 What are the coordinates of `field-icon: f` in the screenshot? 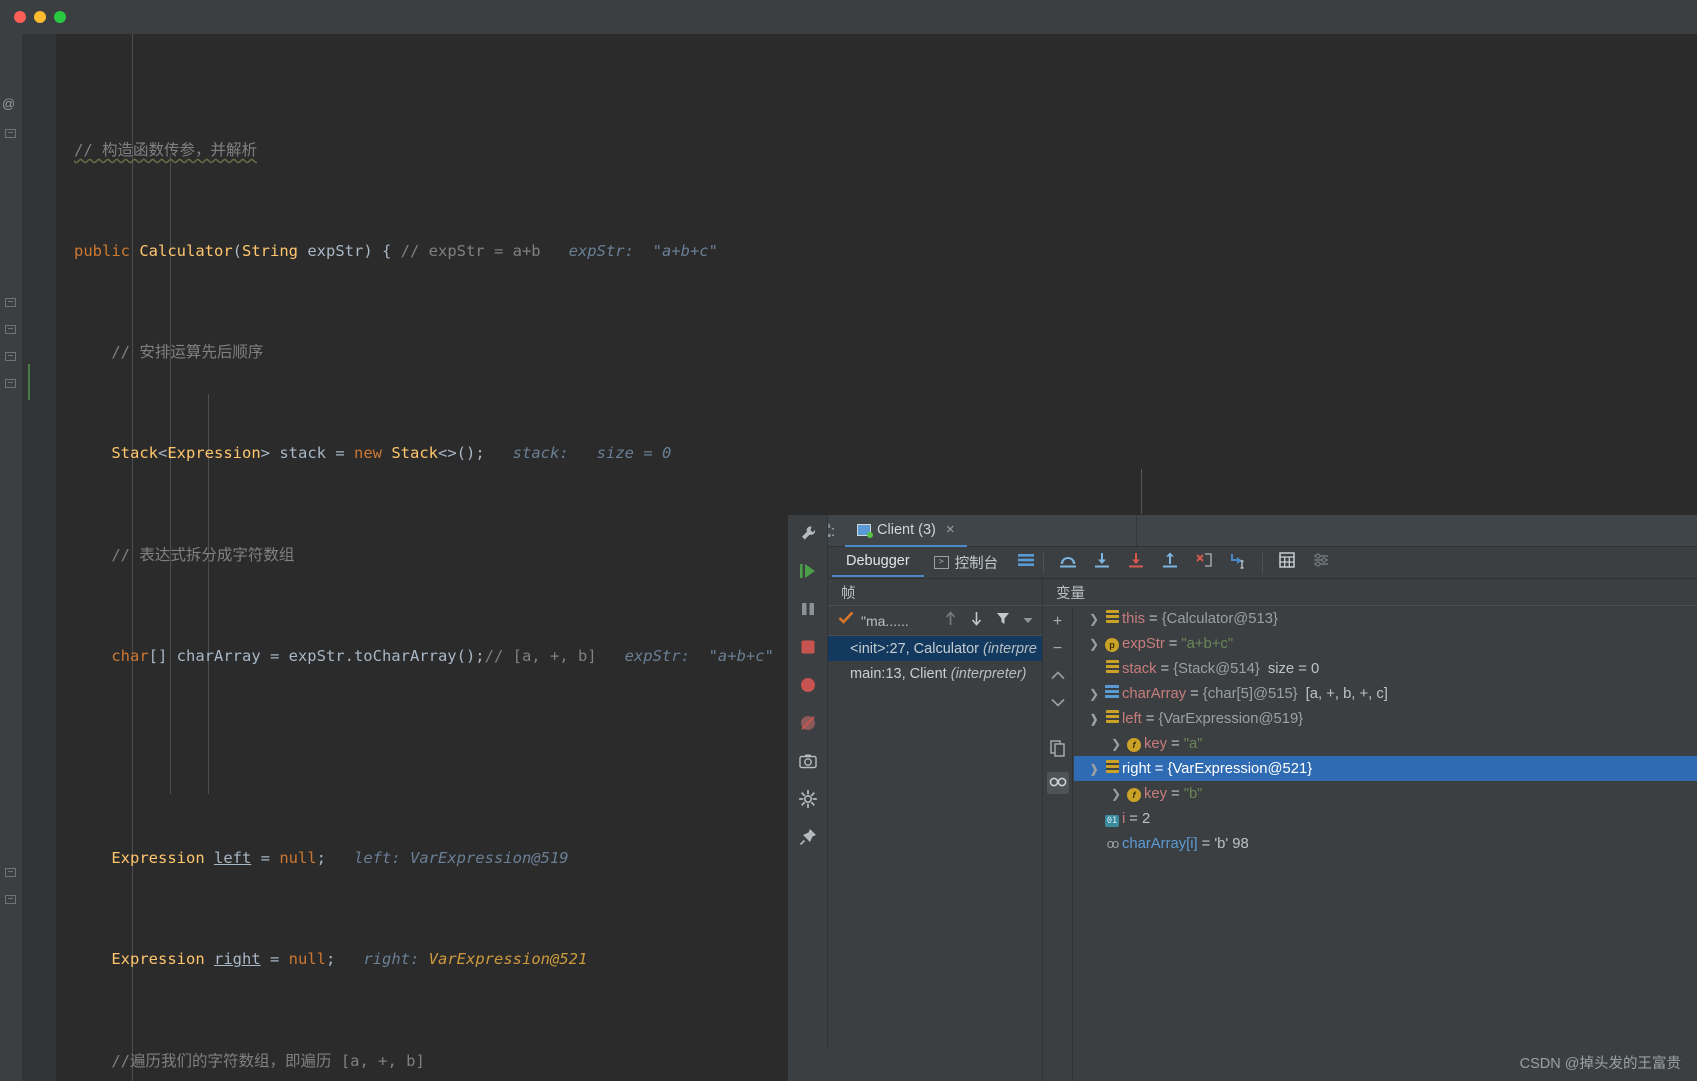 It's located at (1134, 744).